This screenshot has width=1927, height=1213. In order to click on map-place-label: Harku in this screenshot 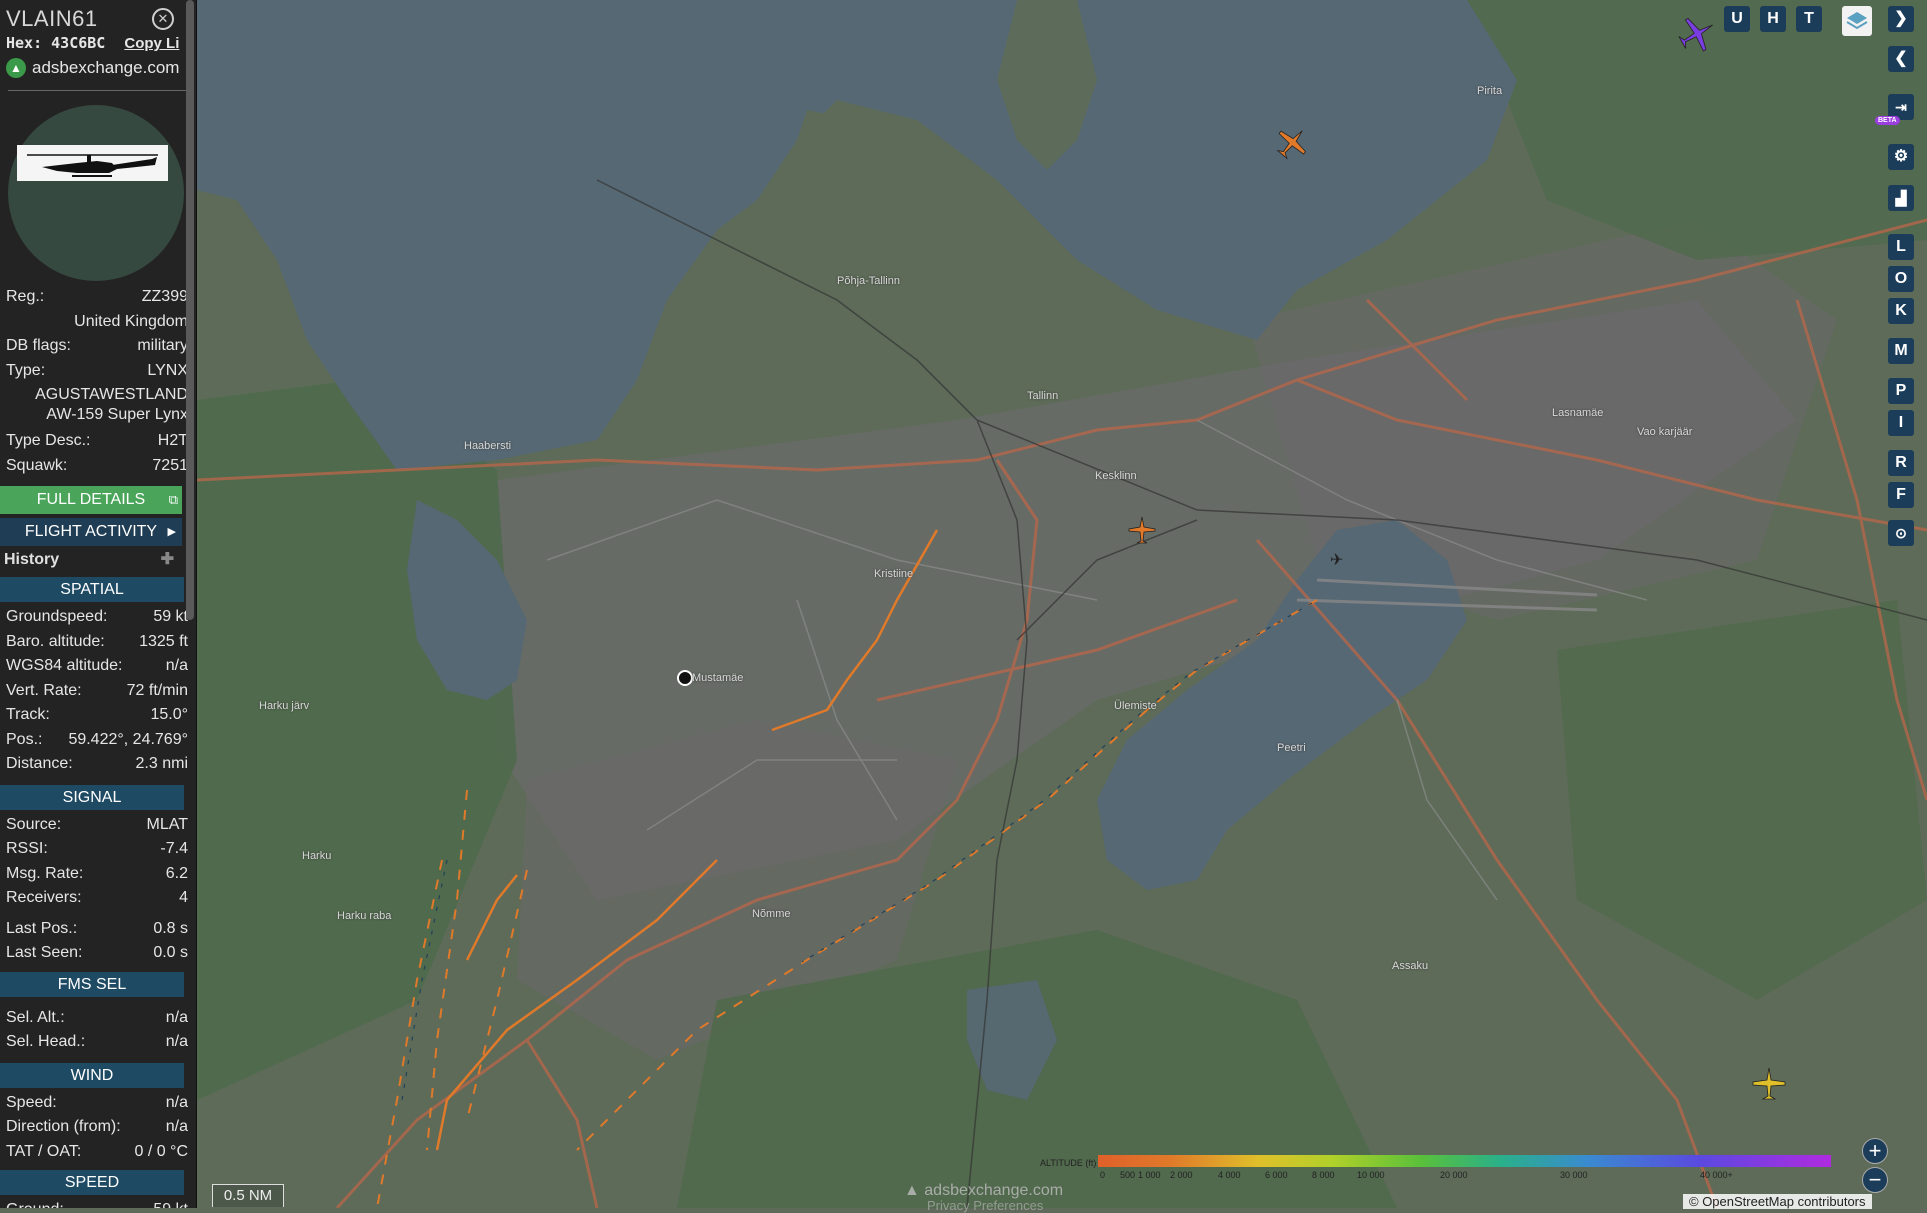, I will do `click(317, 856)`.